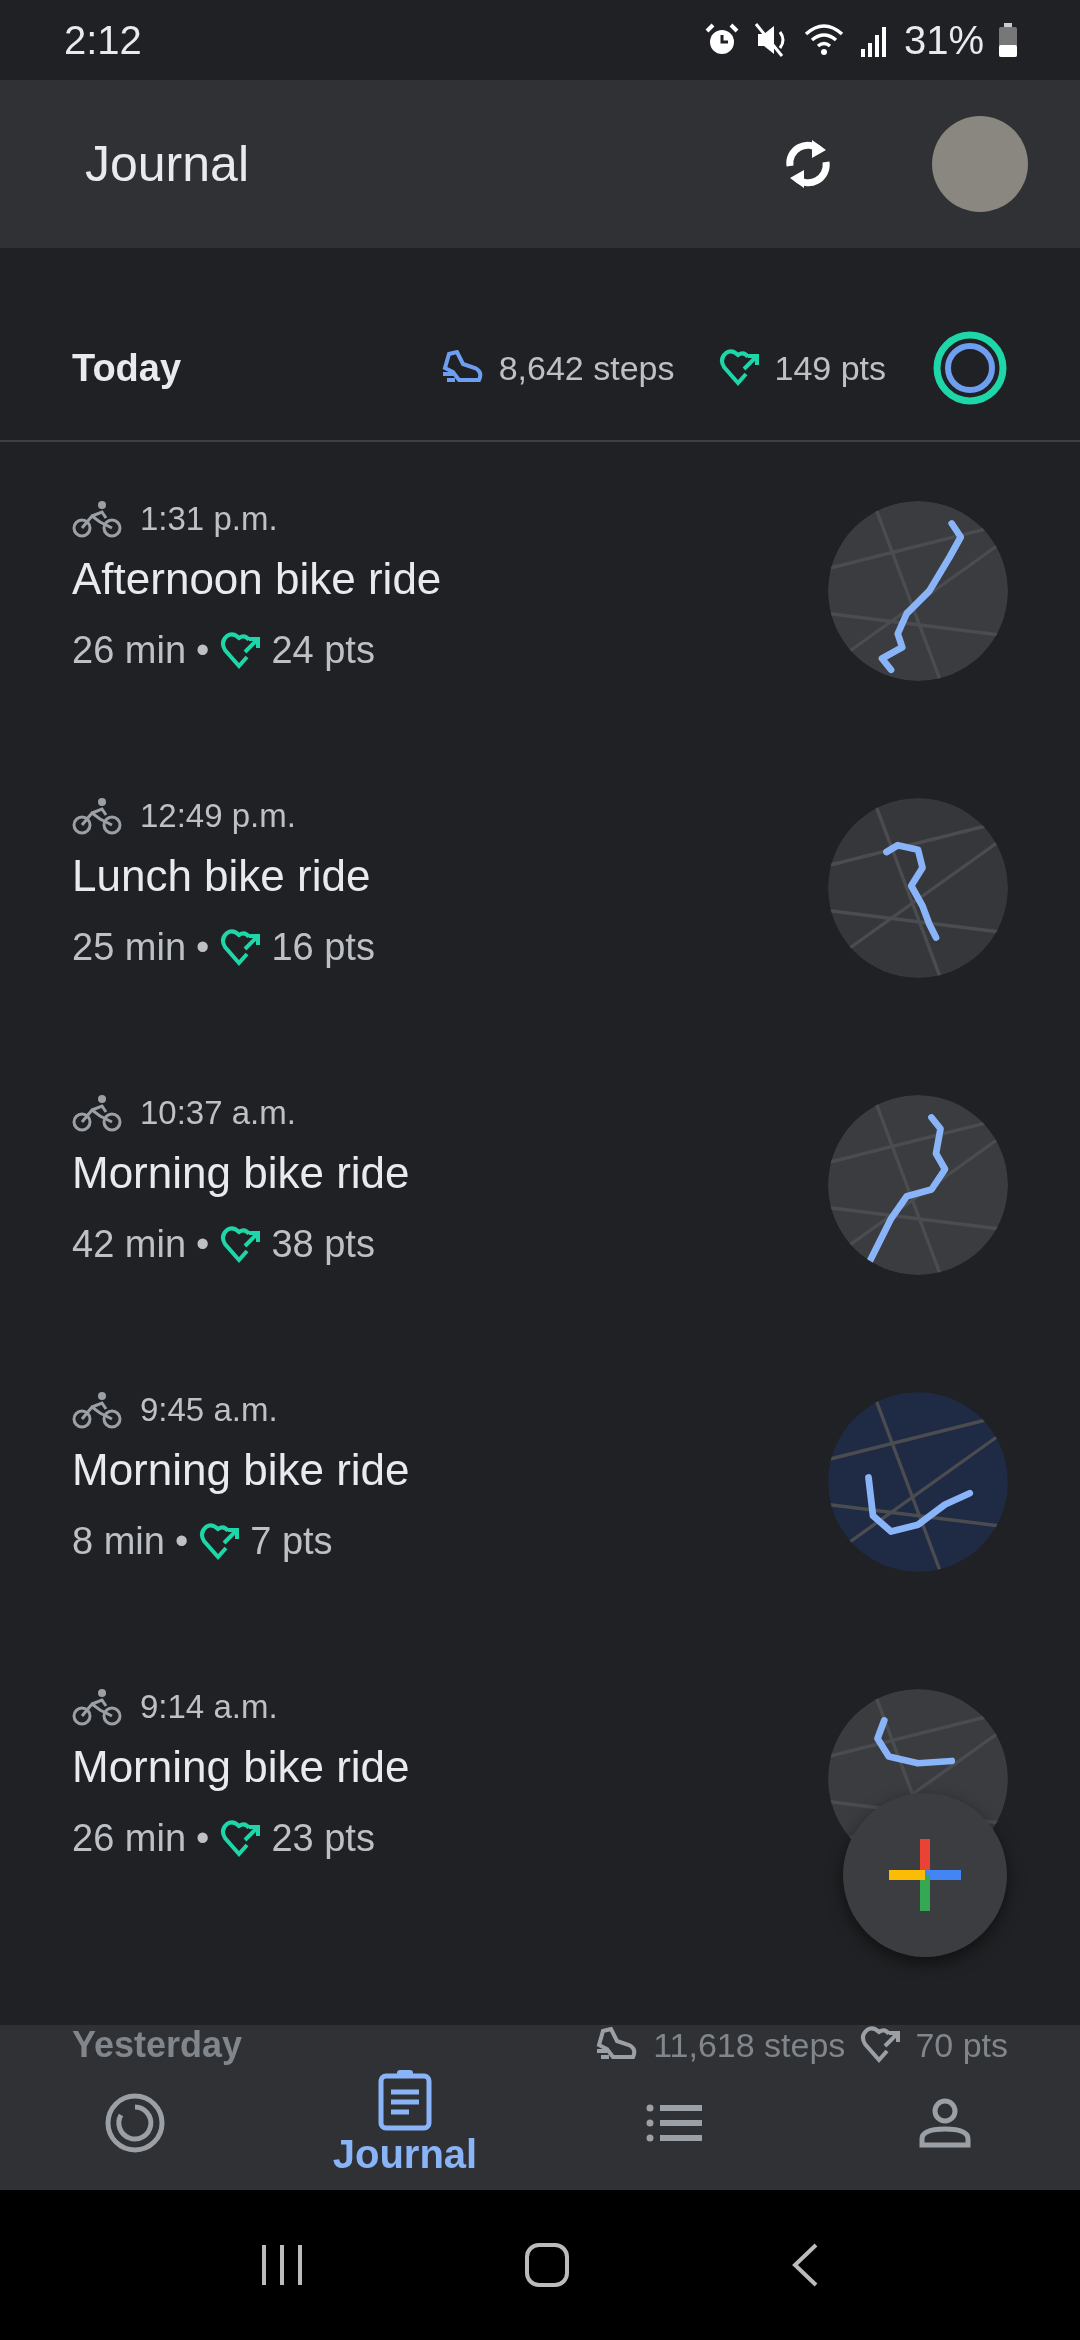  I want to click on clipboard-icon, so click(405, 2100).